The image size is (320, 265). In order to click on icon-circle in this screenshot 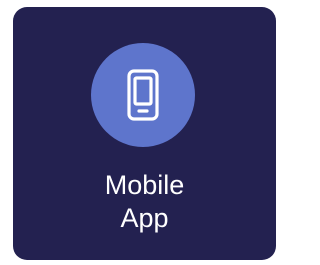, I will do `click(143, 95)`.